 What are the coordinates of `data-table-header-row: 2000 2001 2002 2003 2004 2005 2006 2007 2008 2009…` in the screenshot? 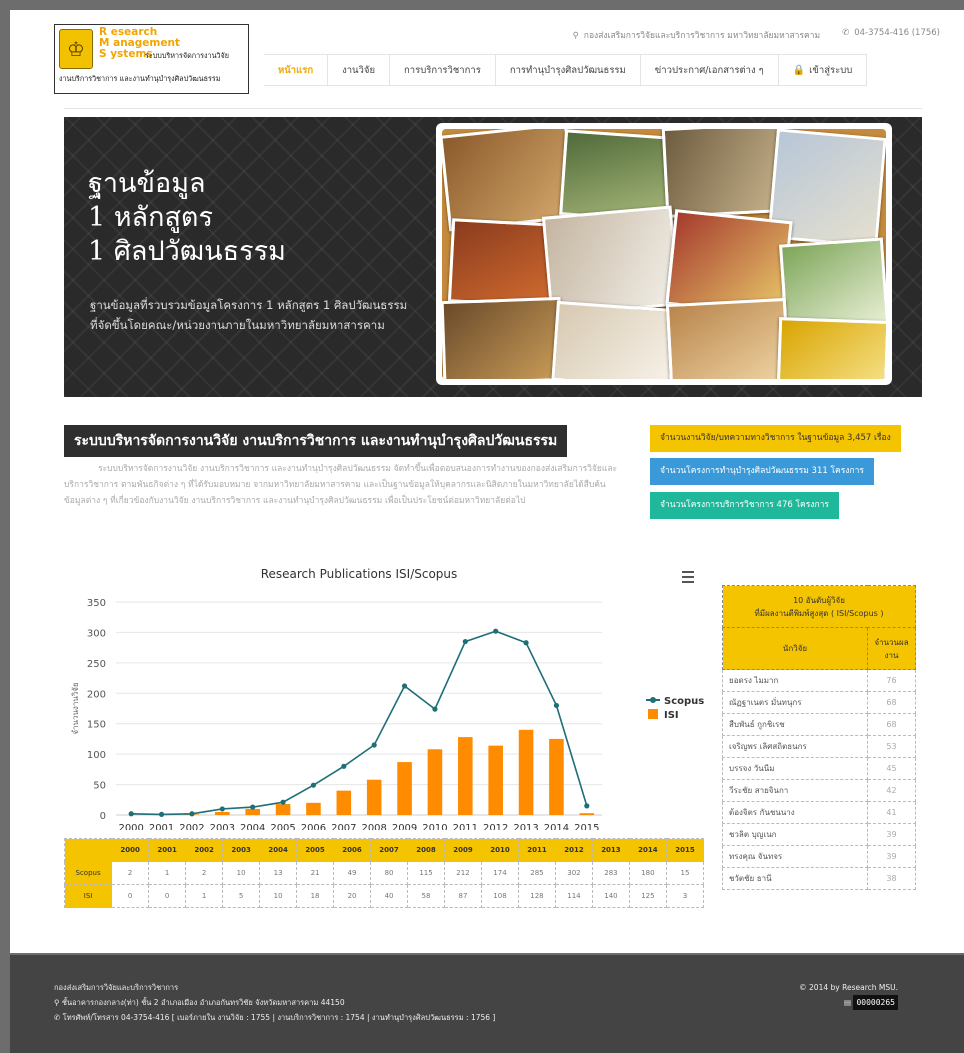 It's located at (384, 850).